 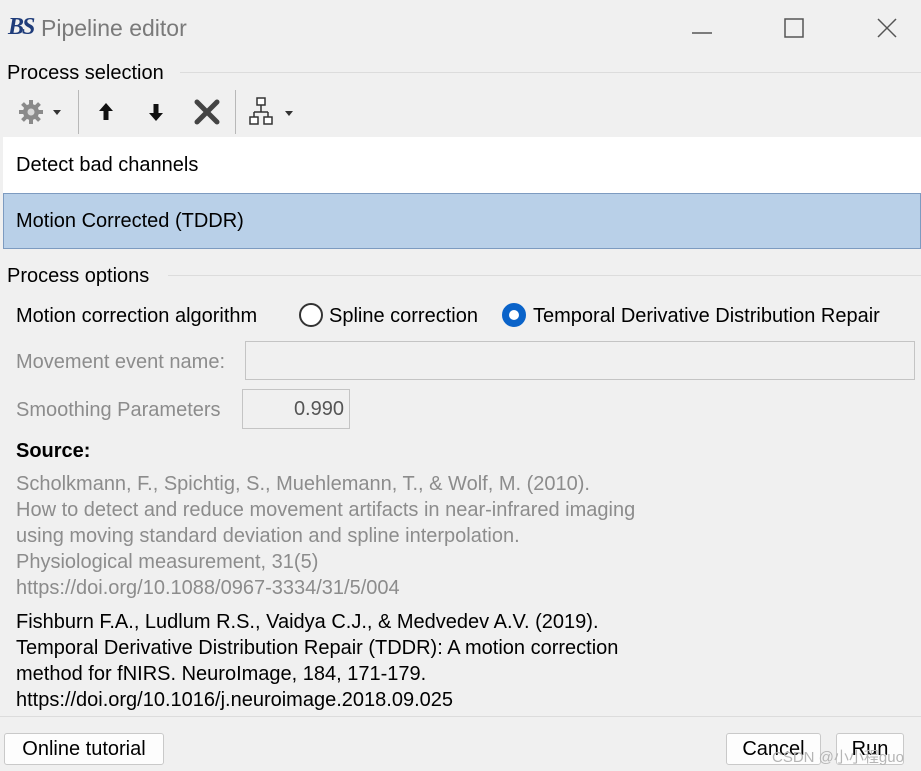 I want to click on close-button, so click(x=887, y=28).